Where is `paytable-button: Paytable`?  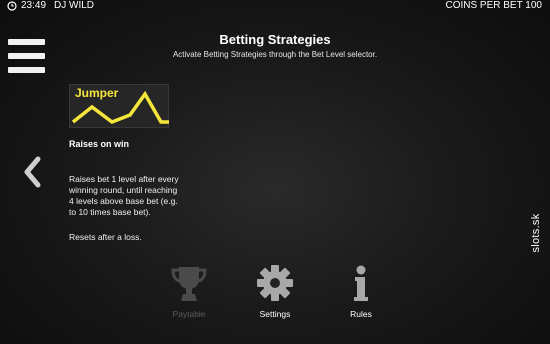 paytable-button: Paytable is located at coordinates (189, 291).